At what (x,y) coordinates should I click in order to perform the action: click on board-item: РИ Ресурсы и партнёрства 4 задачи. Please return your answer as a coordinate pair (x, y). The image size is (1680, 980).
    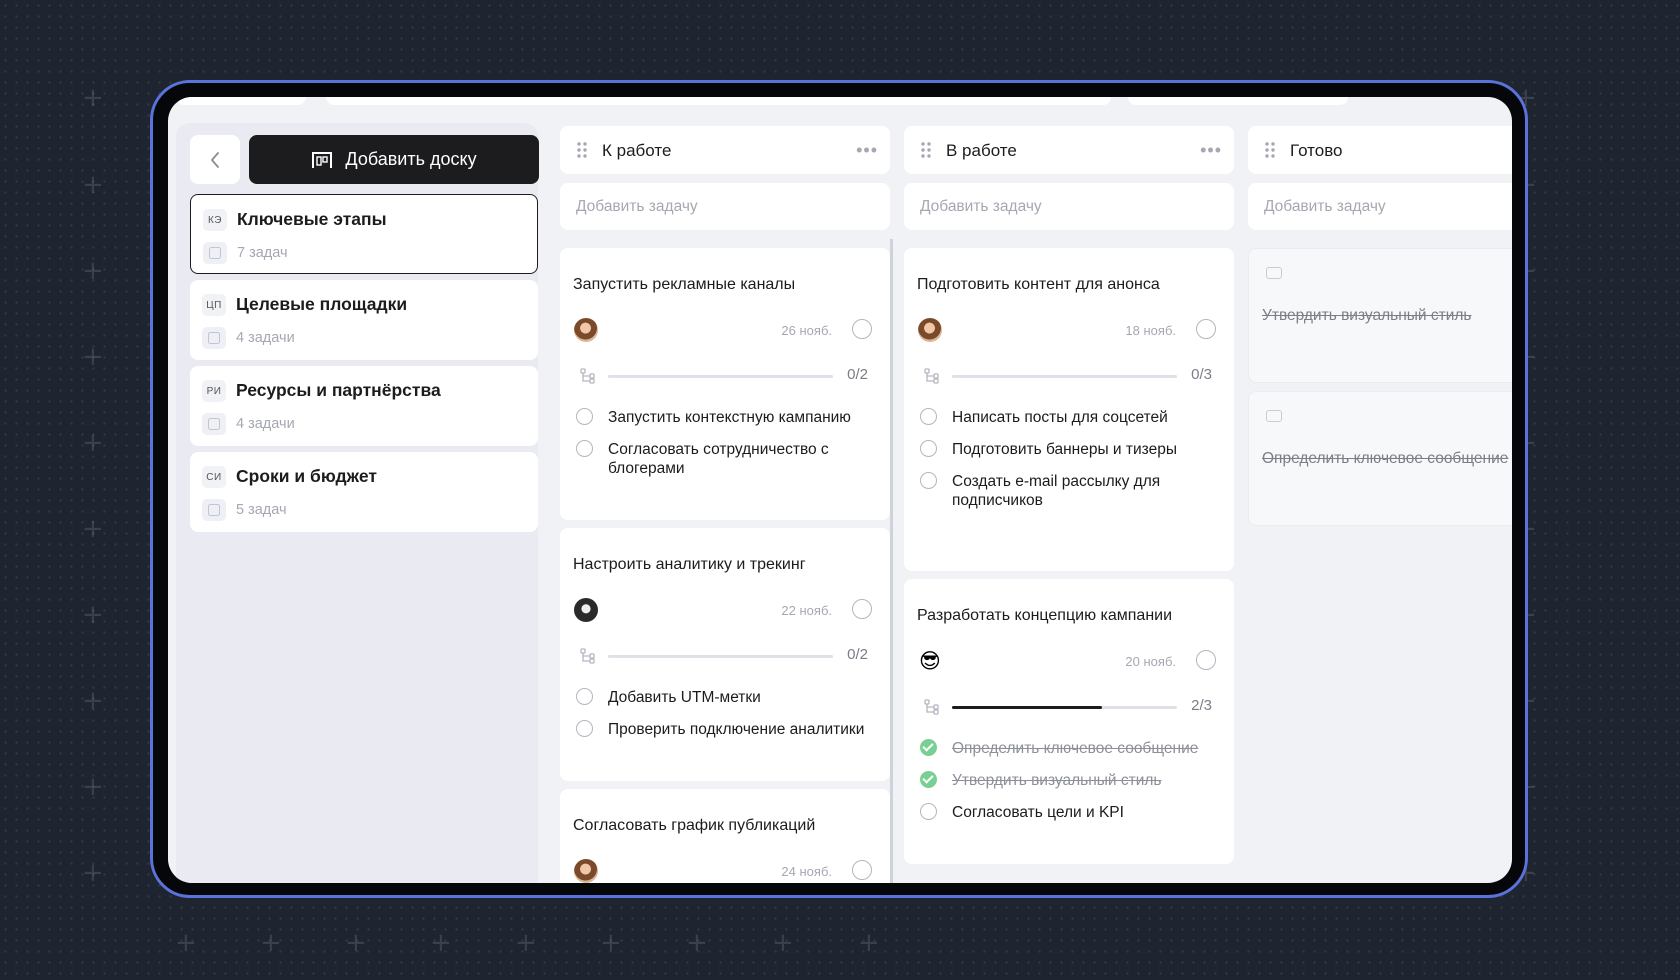
    Looking at the image, I should click on (364, 406).